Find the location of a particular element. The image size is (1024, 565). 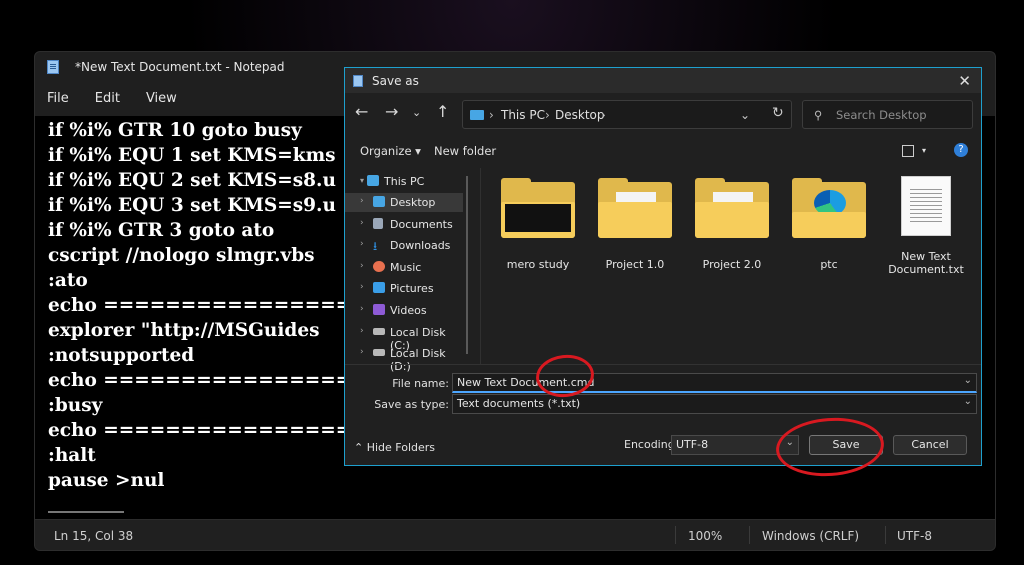

menu-view: View is located at coordinates (161, 98).